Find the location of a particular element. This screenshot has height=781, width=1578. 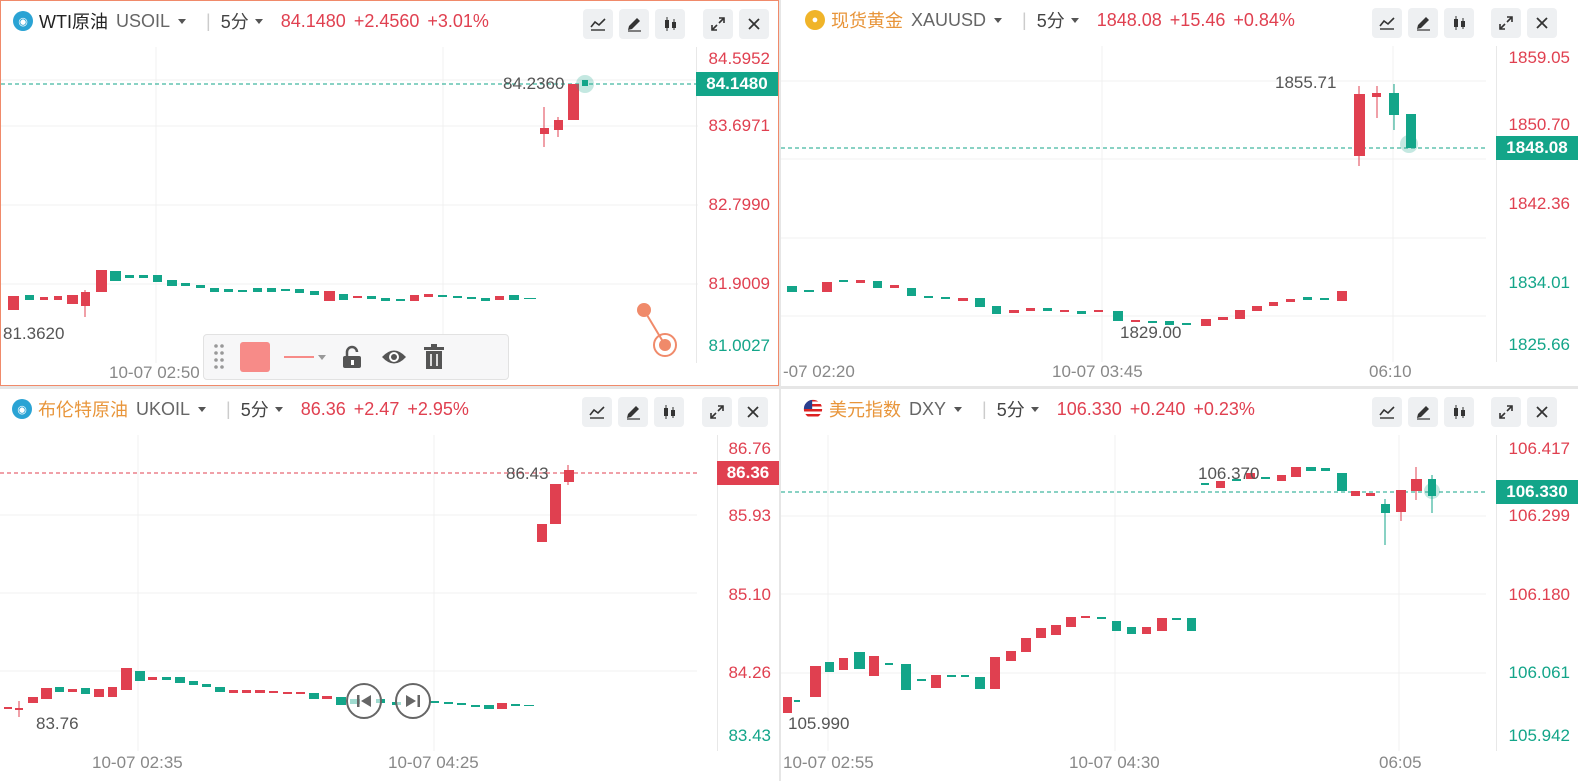

us-flag-icon is located at coordinates (813, 409).